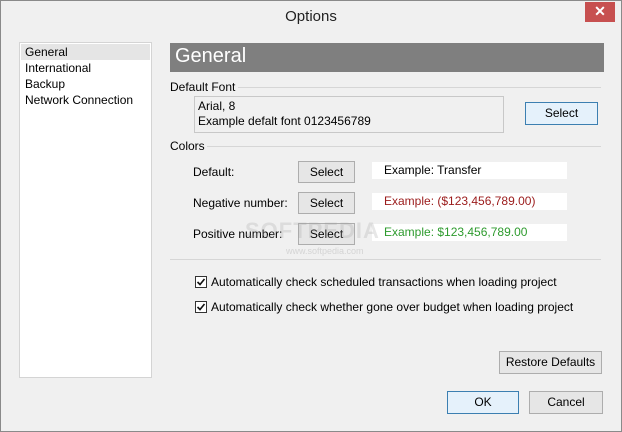 This screenshot has width=622, height=432. I want to click on colors-divider, so click(404, 146).